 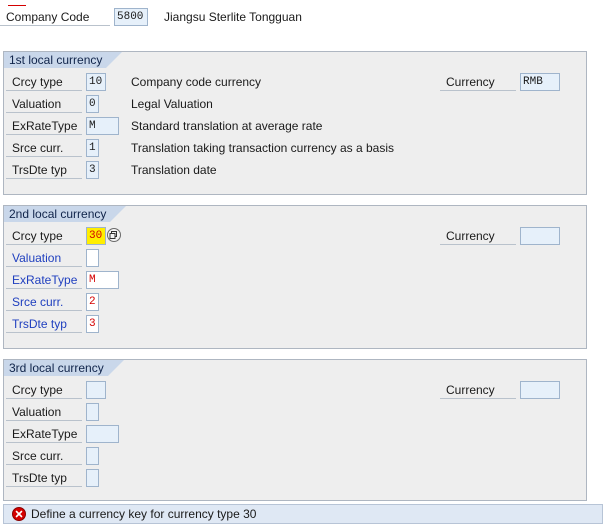 What do you see at coordinates (19, 514) in the screenshot?
I see `error-icon` at bounding box center [19, 514].